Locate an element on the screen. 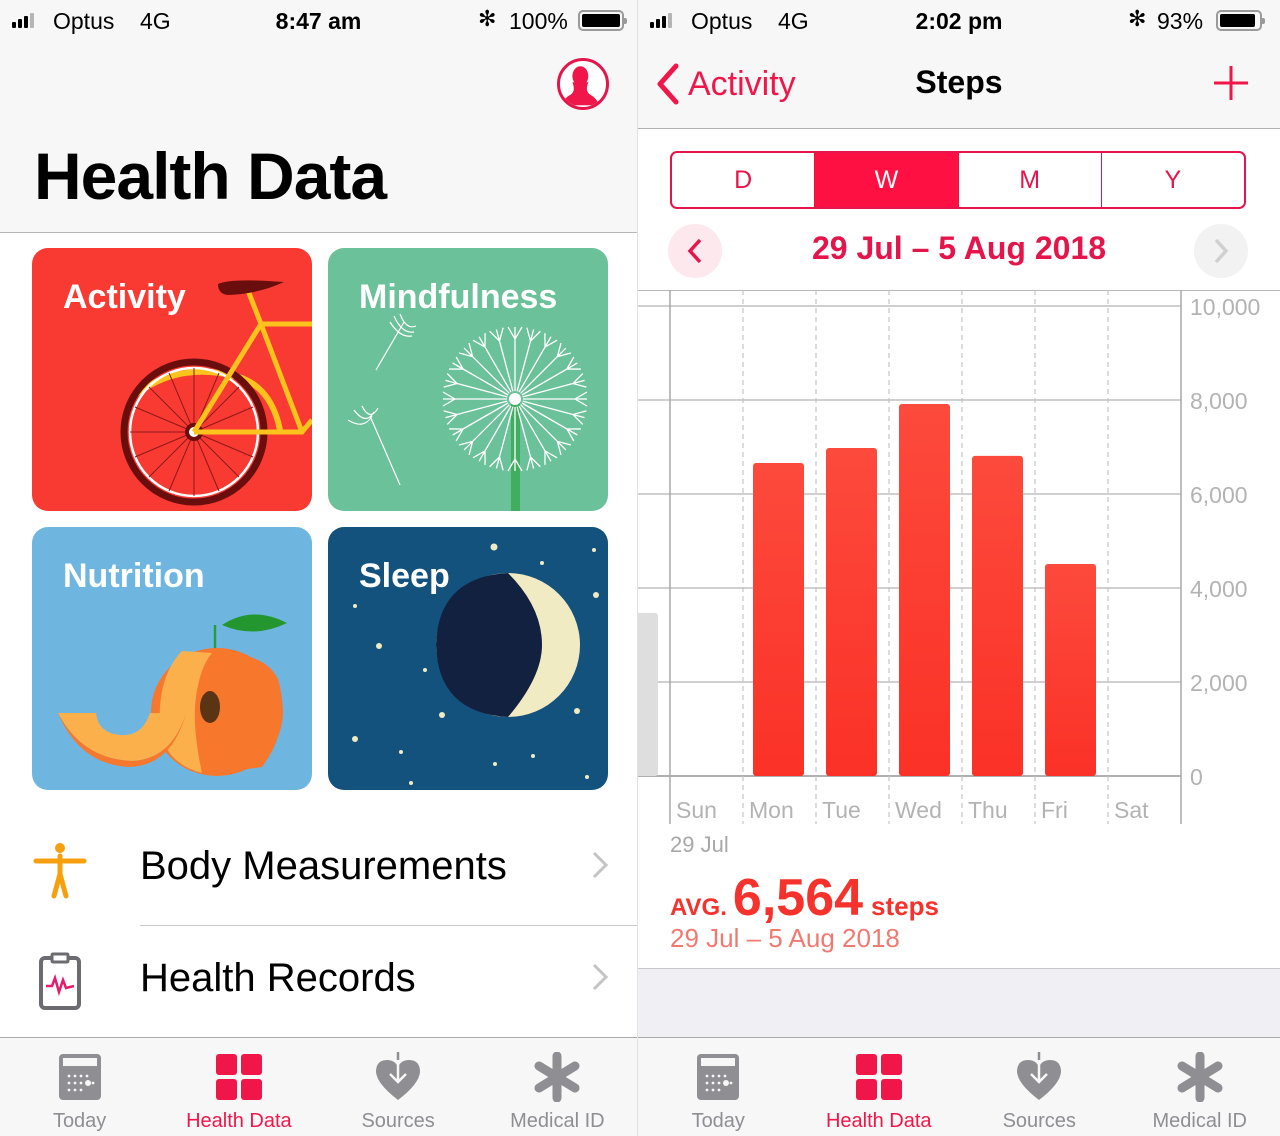 The width and height of the screenshot is (1280, 1136). header: Health Data is located at coordinates (318, 137).